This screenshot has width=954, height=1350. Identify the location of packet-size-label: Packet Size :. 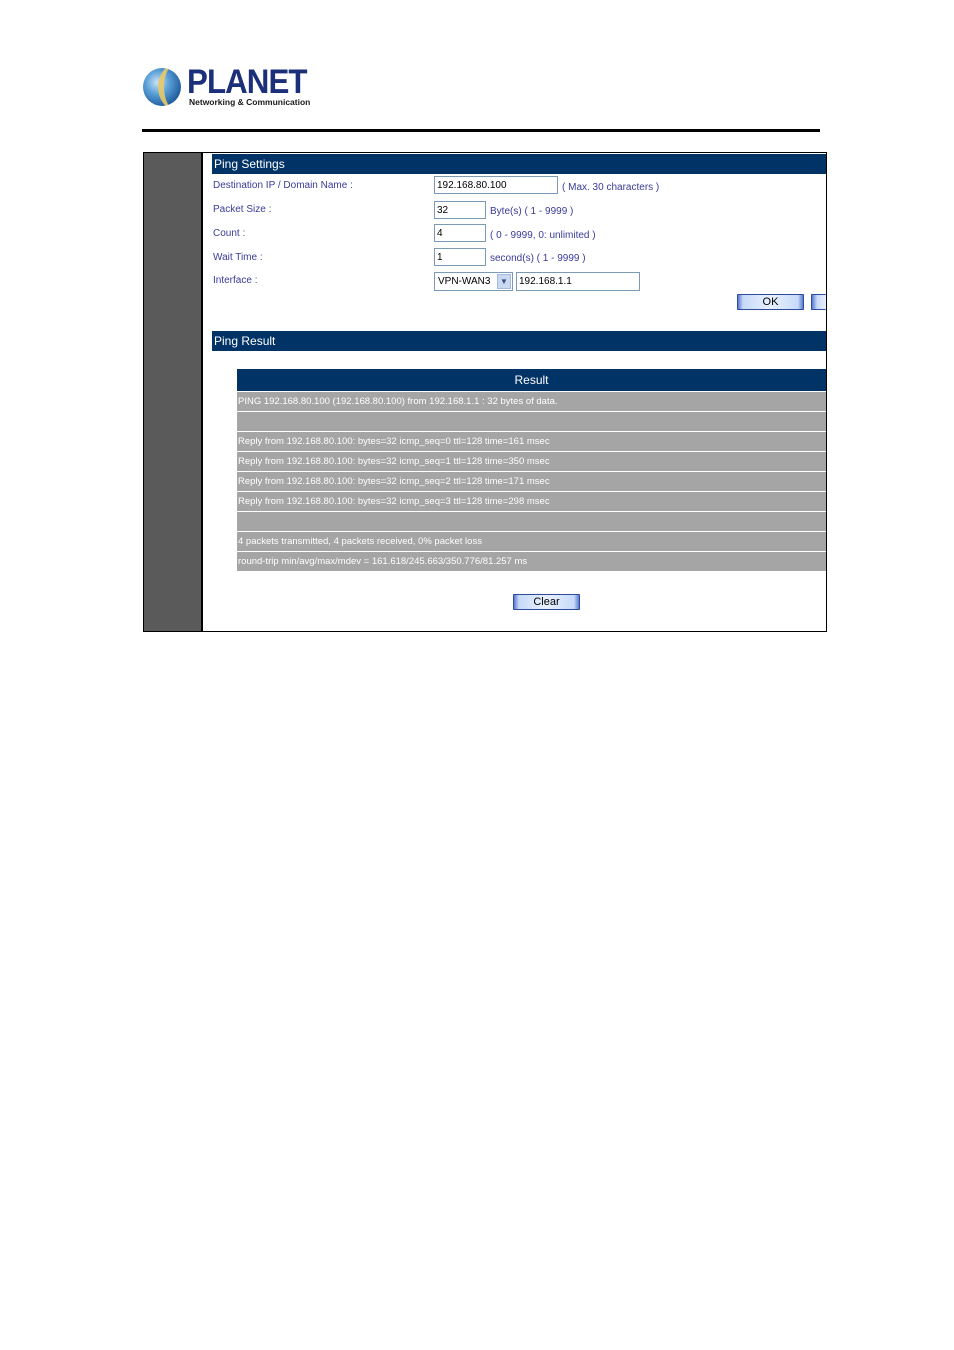
(242, 209).